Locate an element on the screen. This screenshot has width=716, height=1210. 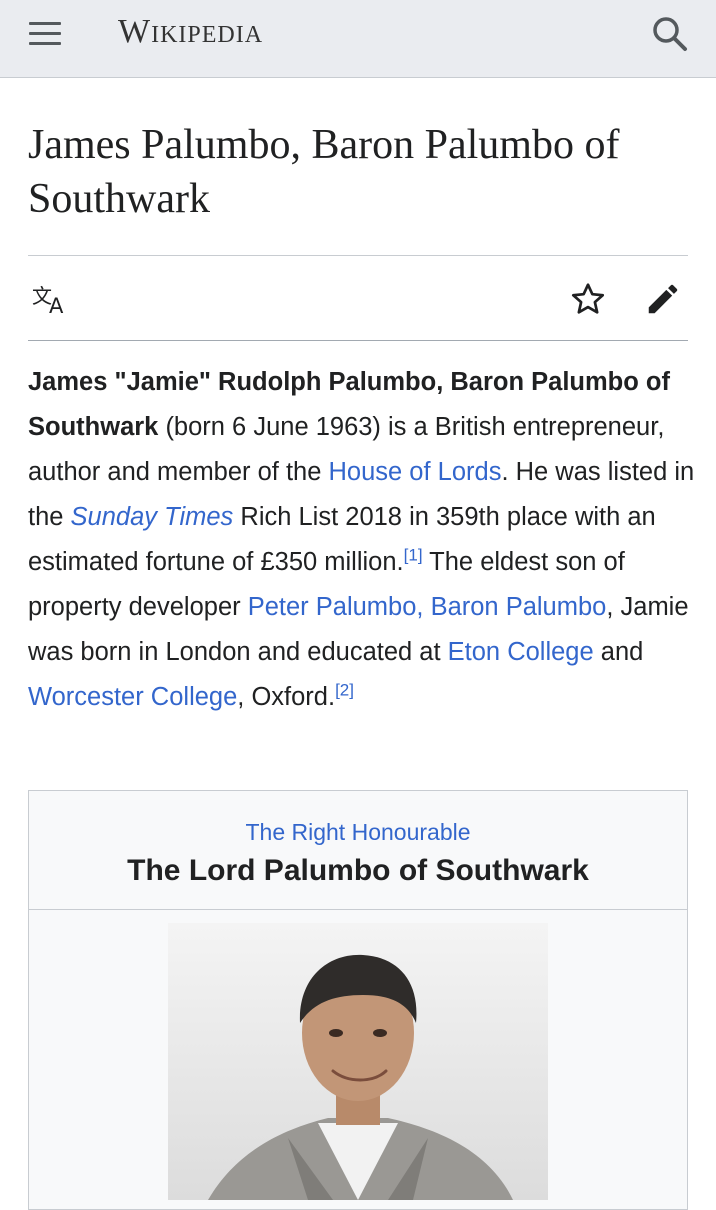
reference-2: [2] is located at coordinates (344, 690).